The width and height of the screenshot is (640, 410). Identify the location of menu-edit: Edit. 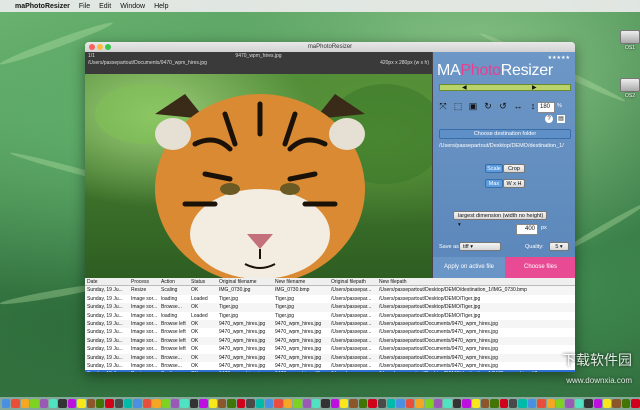
(105, 6).